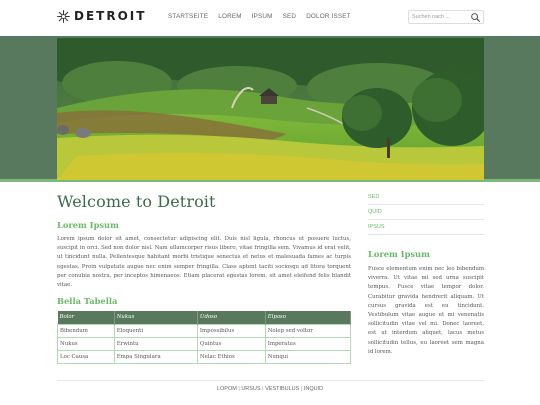 This screenshot has width=540, height=405. Describe the element at coordinates (399, 254) in the screenshot. I see `sidebar-heading: Lorem Ipsum` at that location.